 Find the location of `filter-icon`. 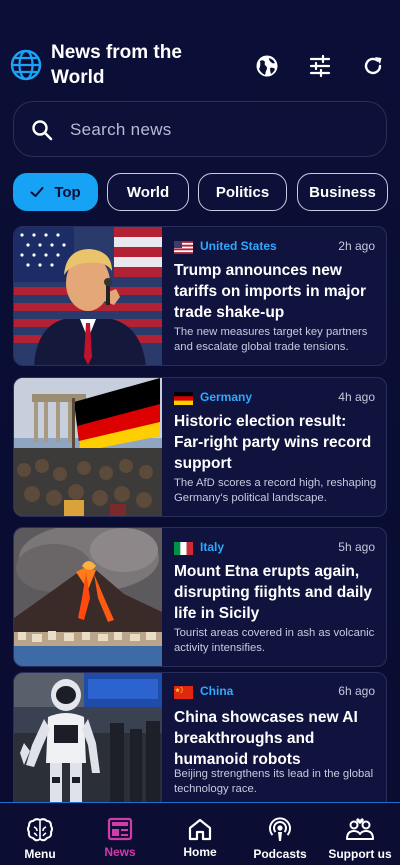

filter-icon is located at coordinates (320, 66).